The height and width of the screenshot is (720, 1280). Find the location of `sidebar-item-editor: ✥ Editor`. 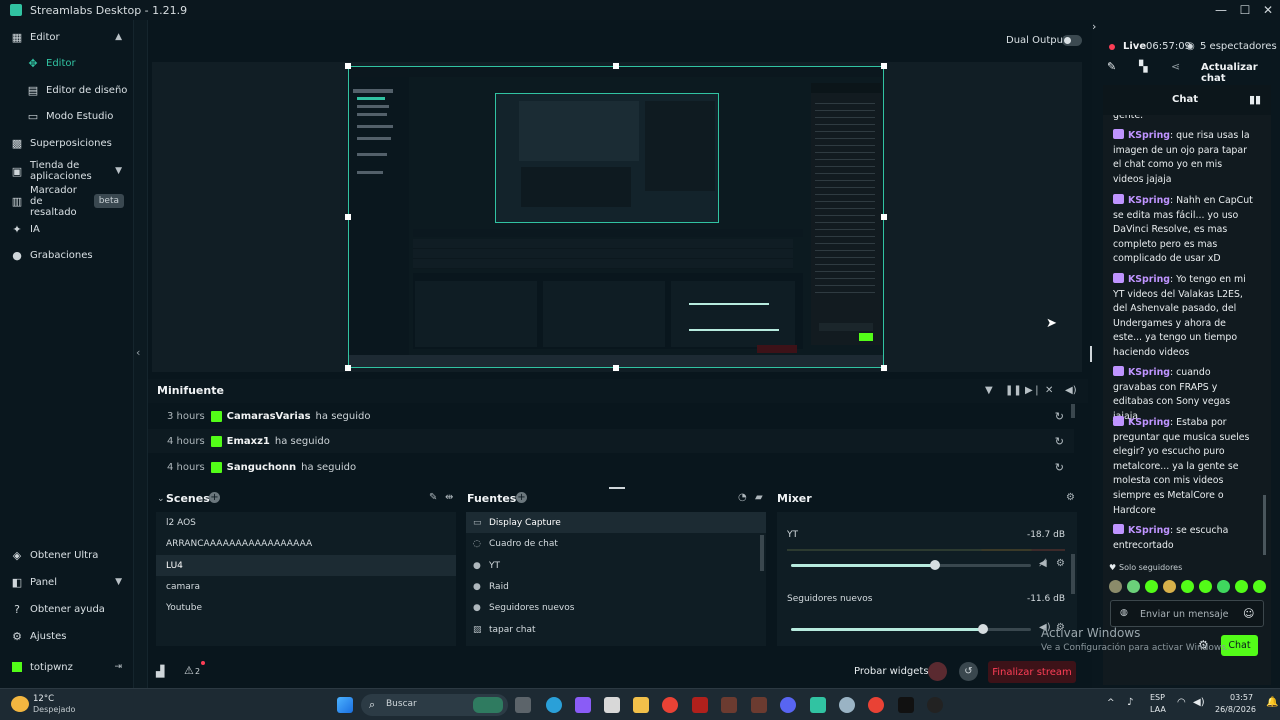

sidebar-item-editor: ✥ Editor is located at coordinates (67, 63).